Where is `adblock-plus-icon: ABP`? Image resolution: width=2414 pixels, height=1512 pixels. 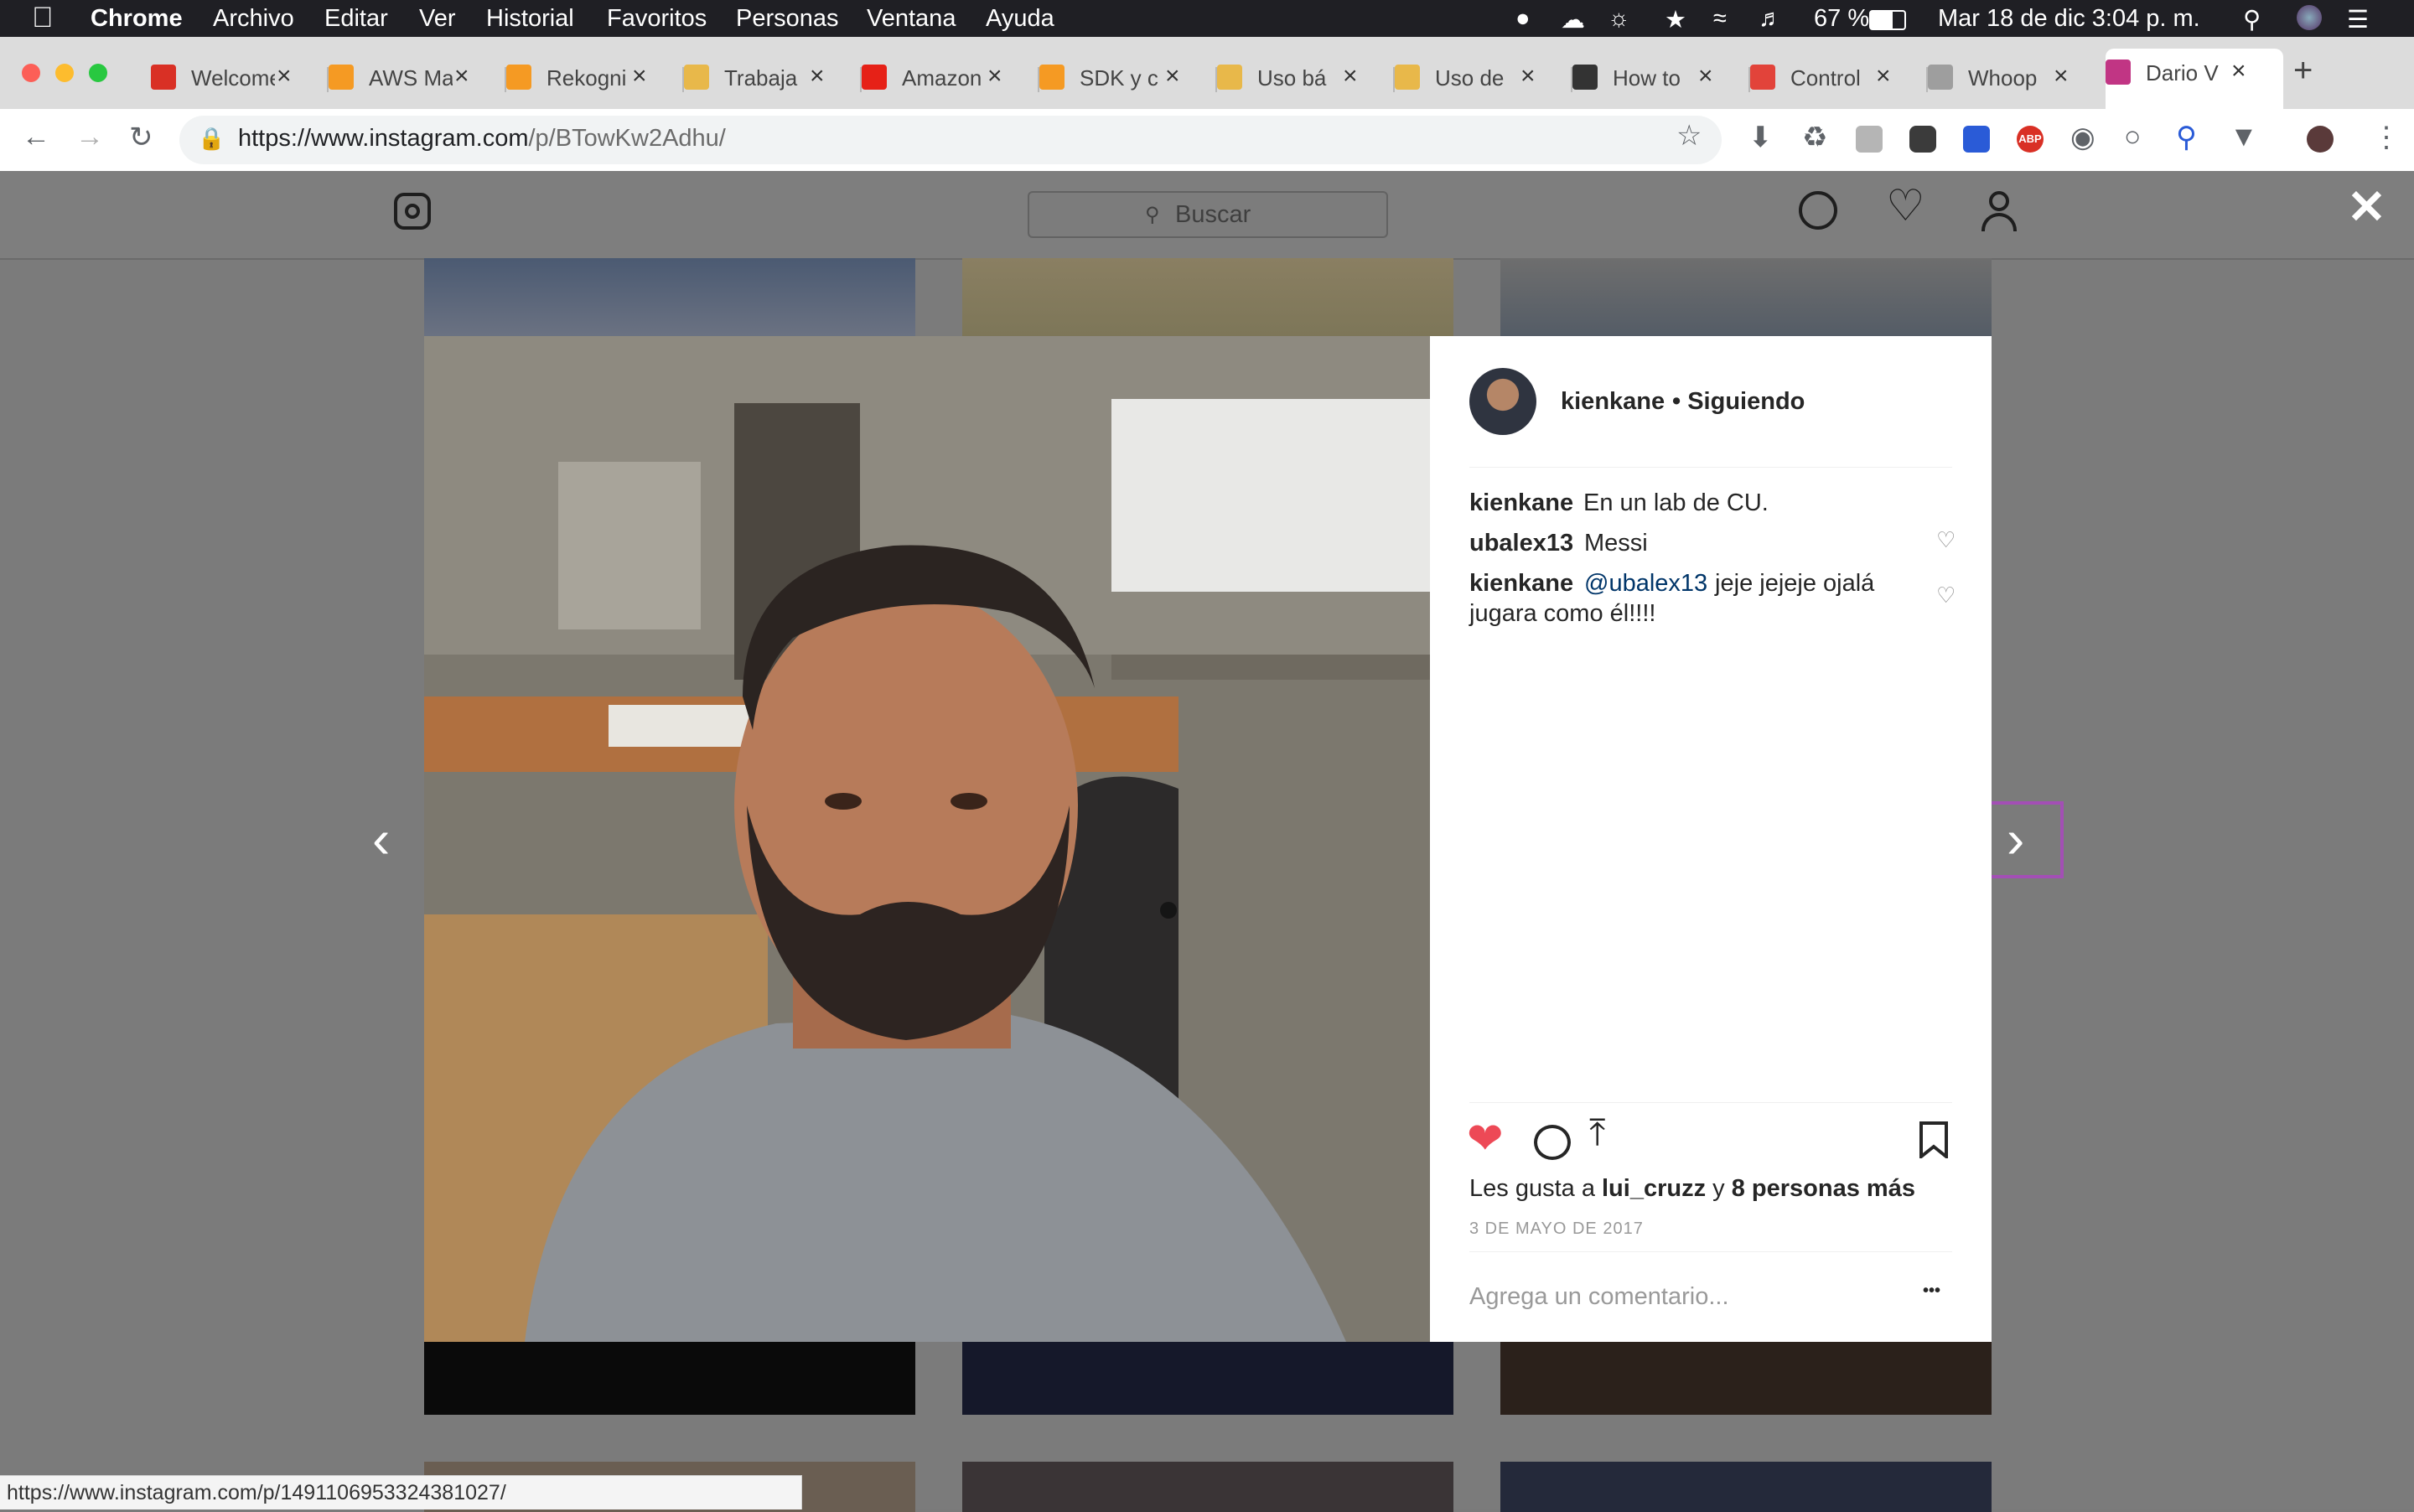
adblock-plus-icon: ABP is located at coordinates (2031, 139).